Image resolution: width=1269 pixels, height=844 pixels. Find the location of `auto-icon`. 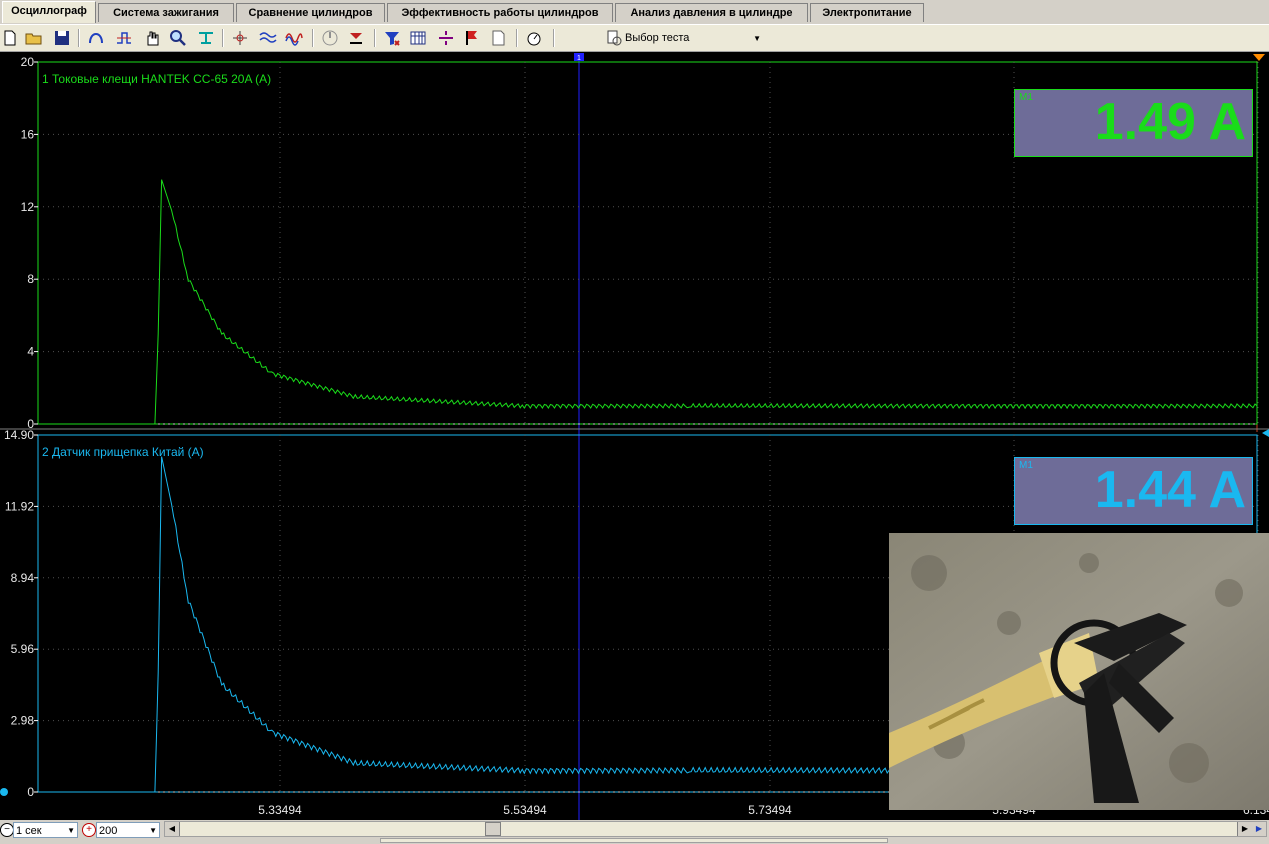

auto-icon is located at coordinates (330, 38).